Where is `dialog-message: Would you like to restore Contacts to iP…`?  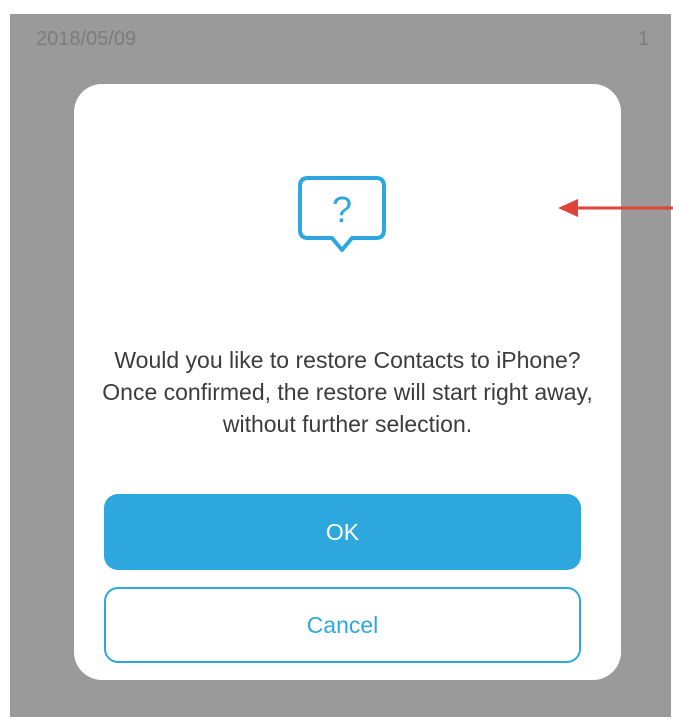 dialog-message: Would you like to restore Contacts to iP… is located at coordinates (347, 392).